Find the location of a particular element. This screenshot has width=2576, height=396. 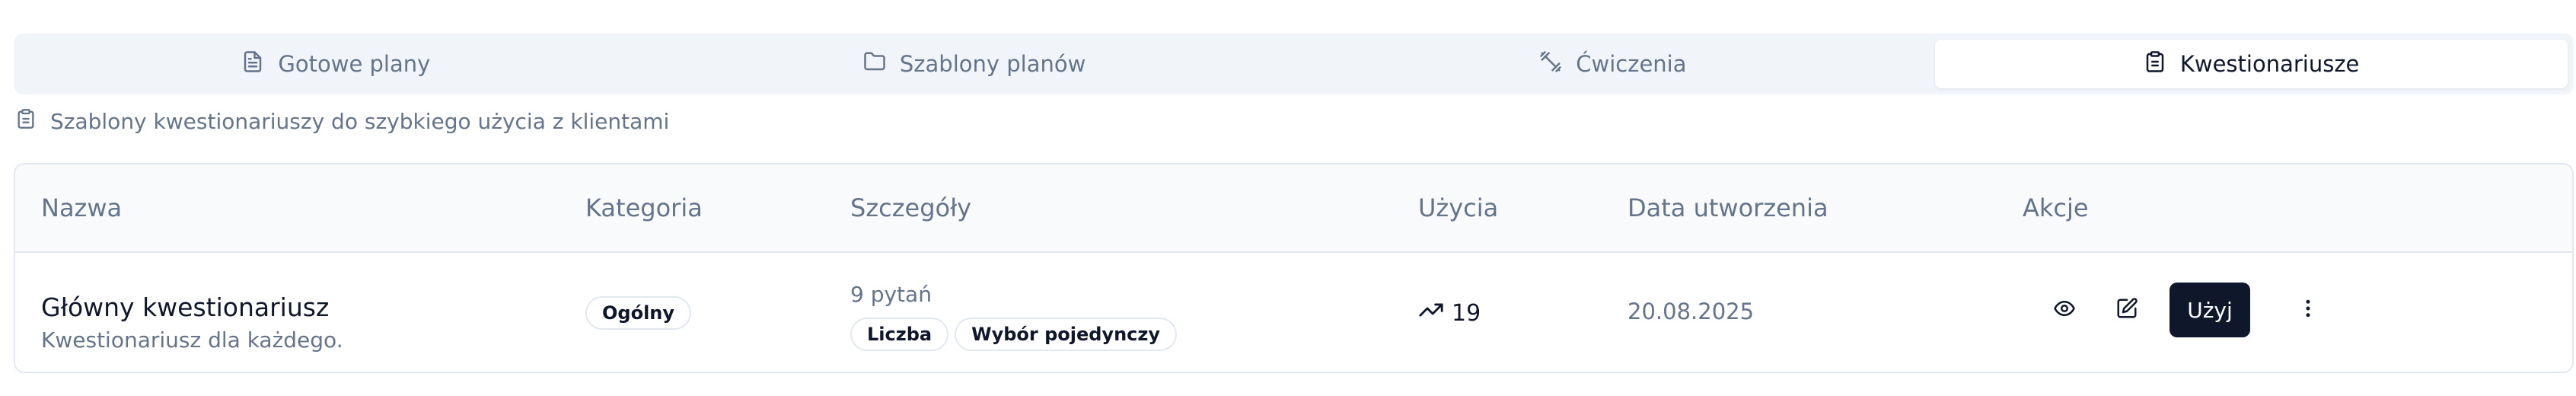

view-button is located at coordinates (2064, 310).